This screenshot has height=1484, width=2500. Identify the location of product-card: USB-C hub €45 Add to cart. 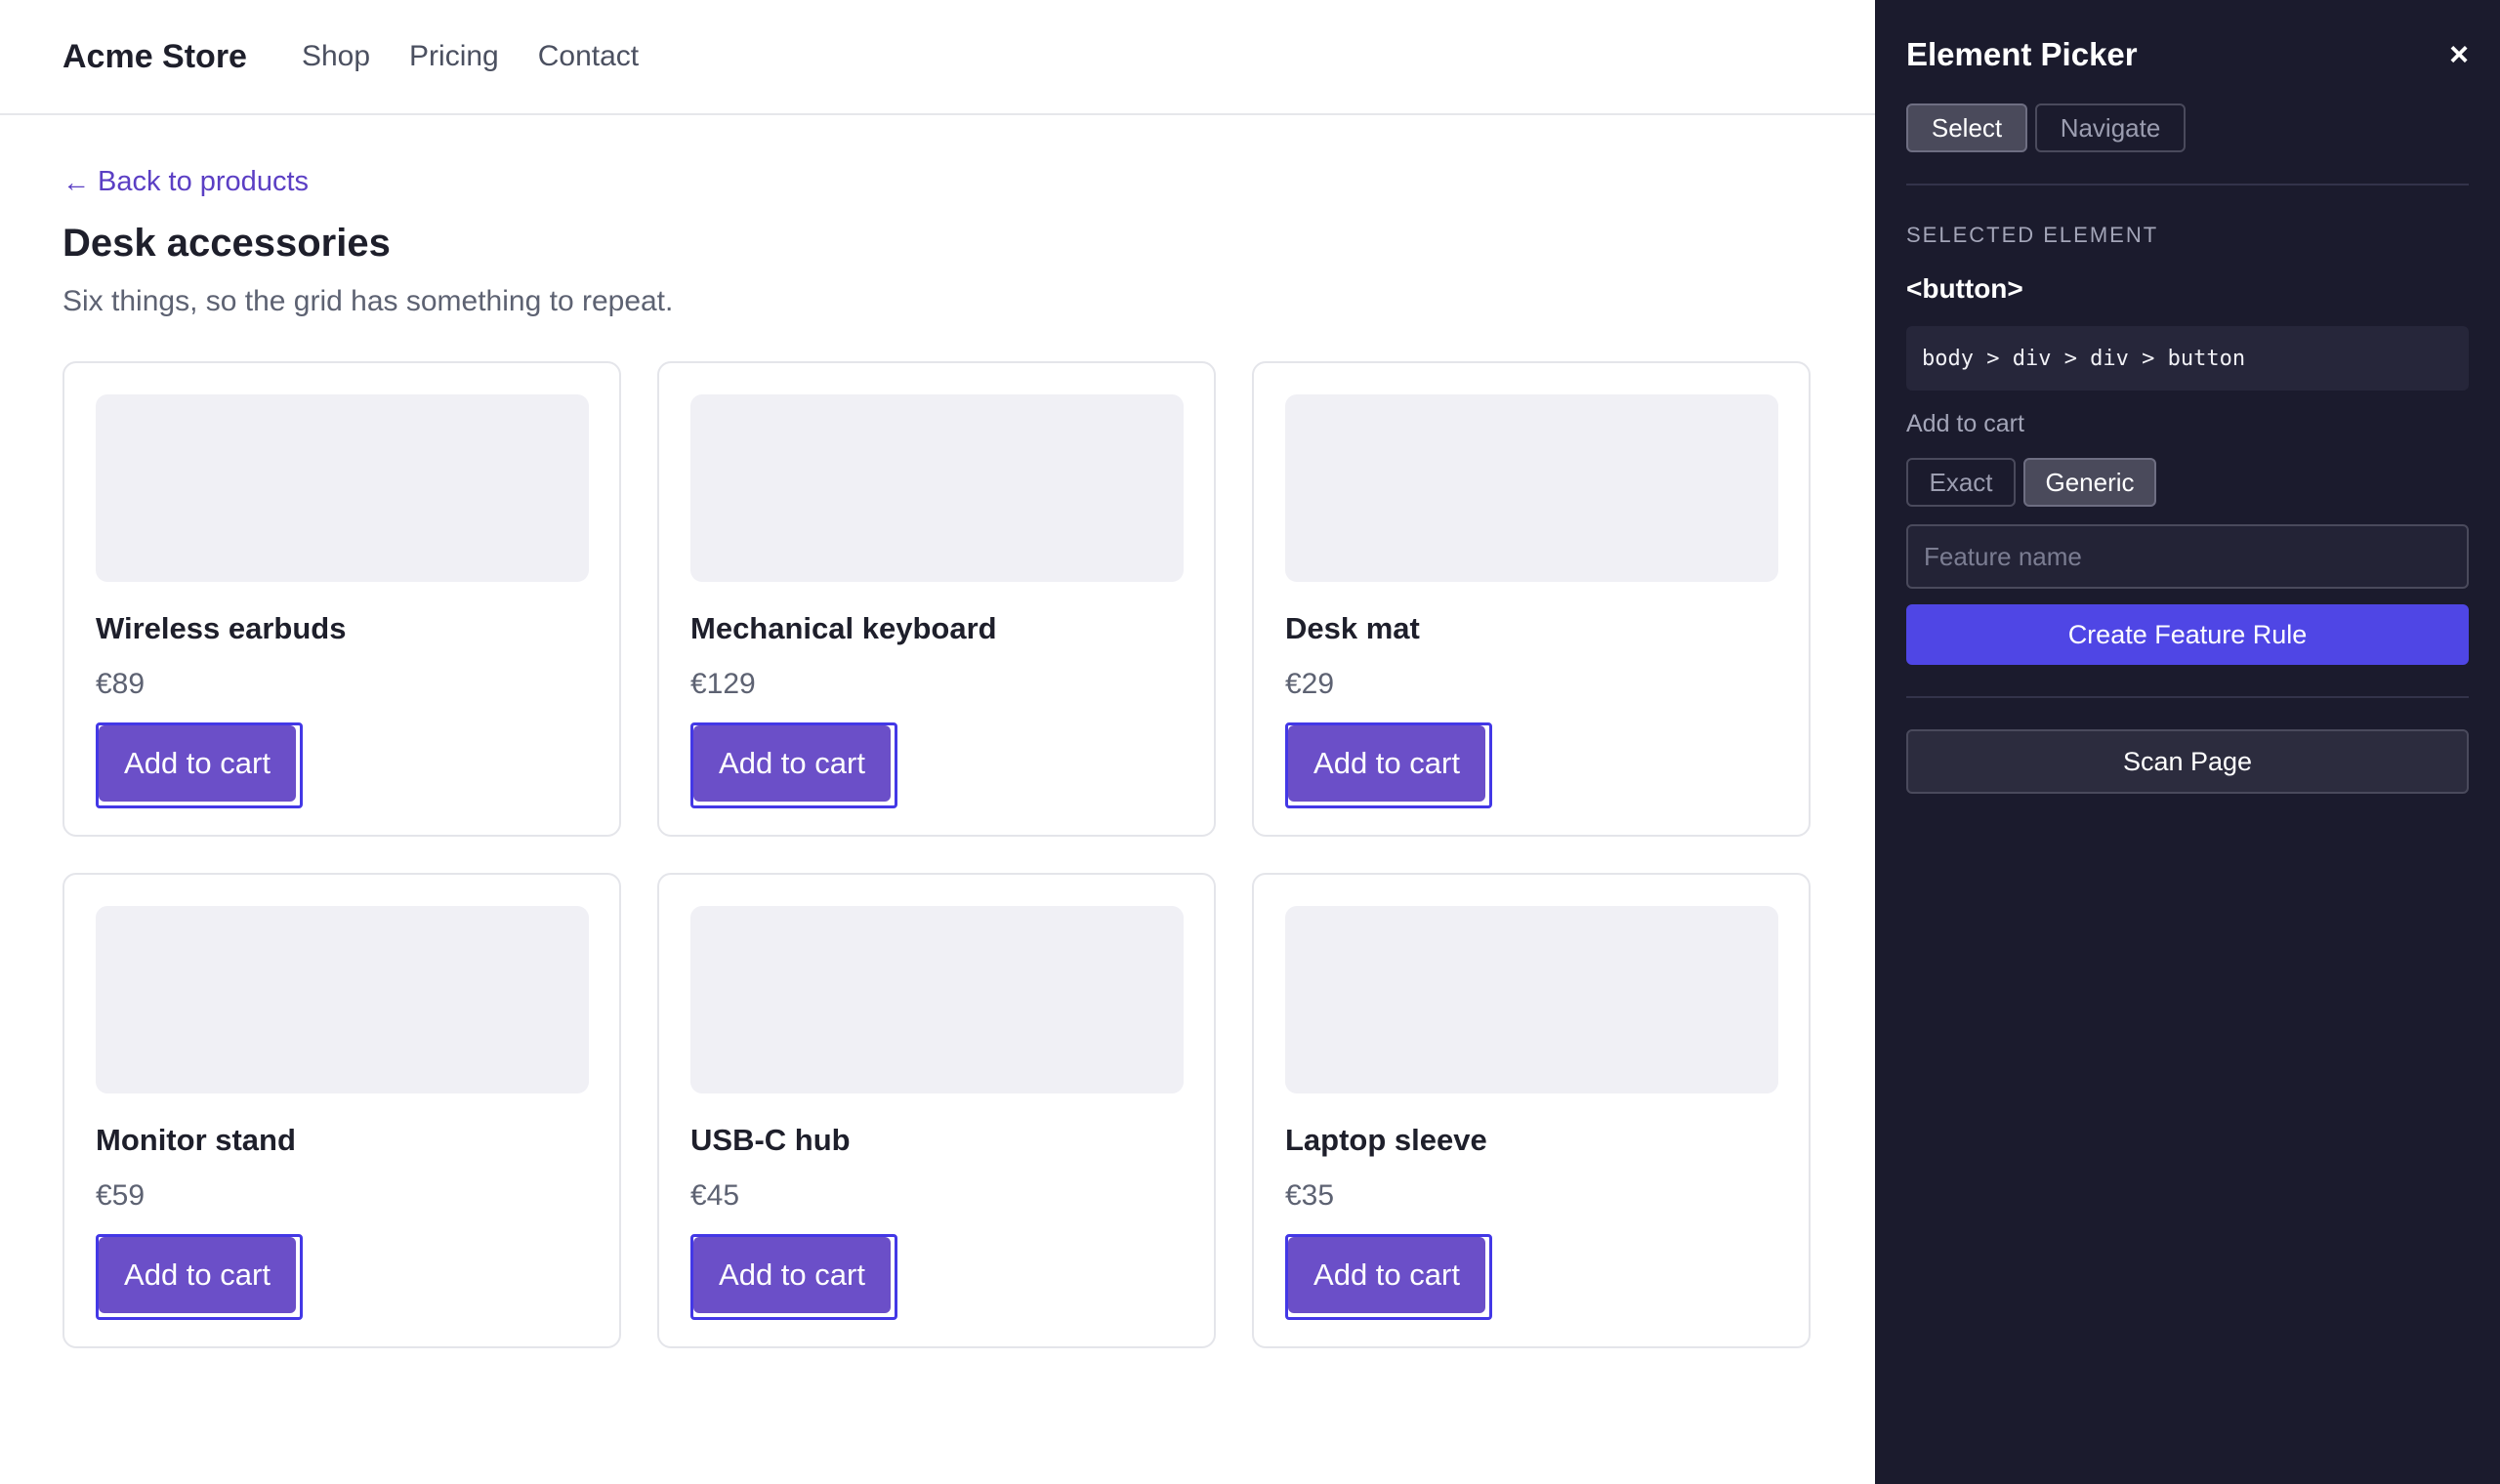
(936, 1111).